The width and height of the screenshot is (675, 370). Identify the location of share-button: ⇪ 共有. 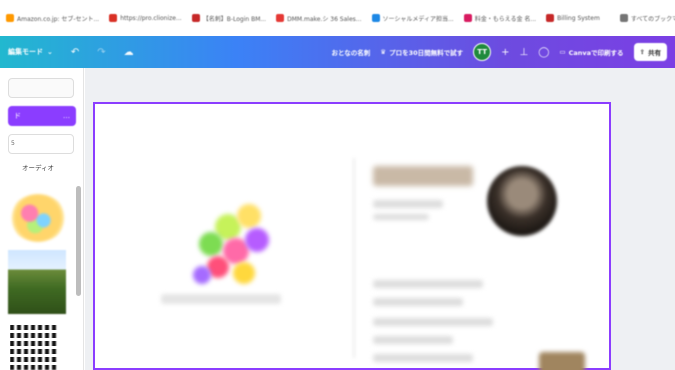
(650, 52).